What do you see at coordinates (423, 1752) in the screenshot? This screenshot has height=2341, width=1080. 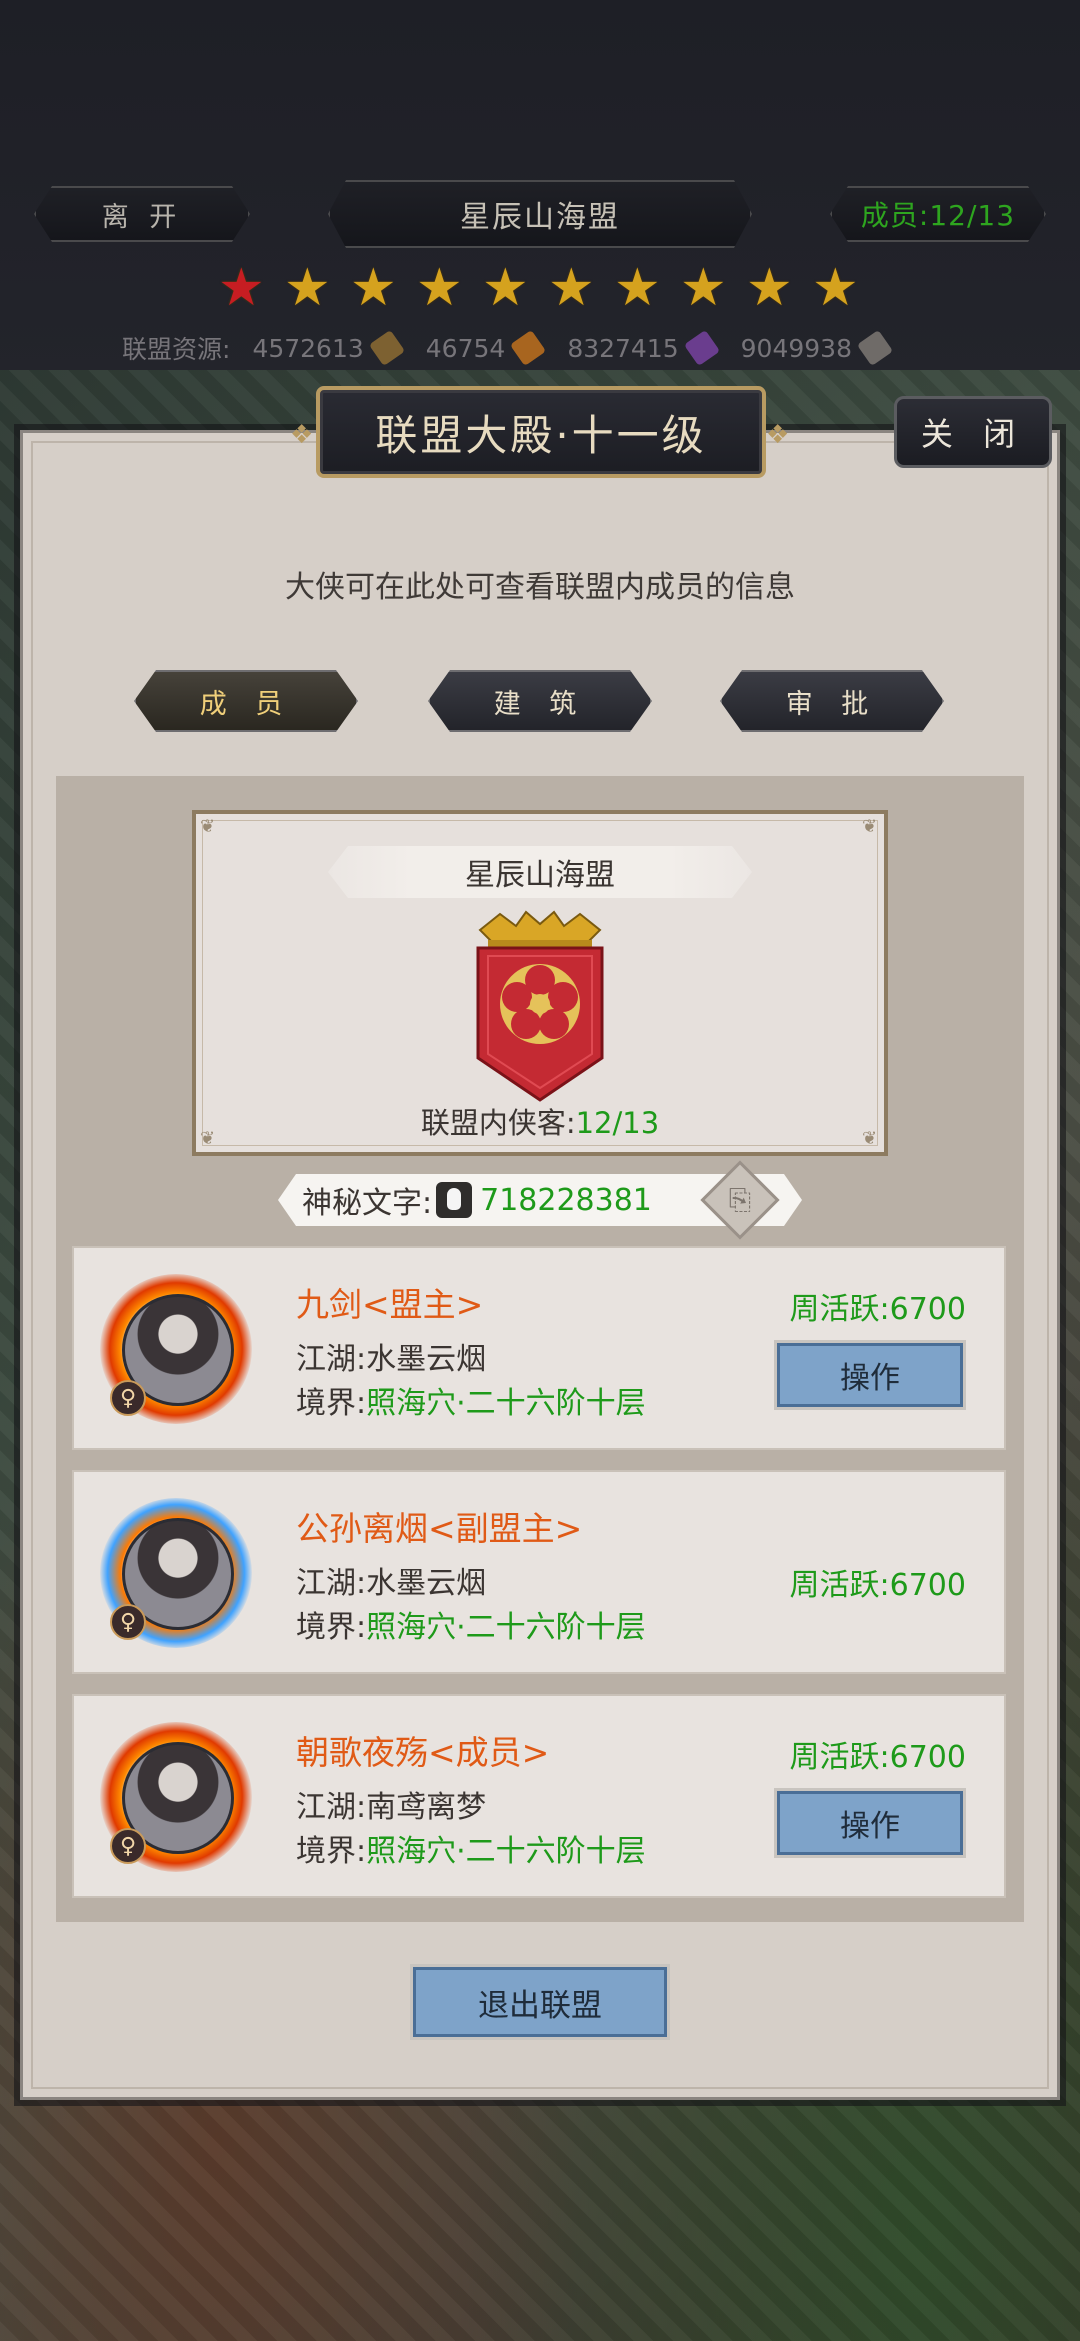 I see `member-name: 朝歌夜殇<成员>` at bounding box center [423, 1752].